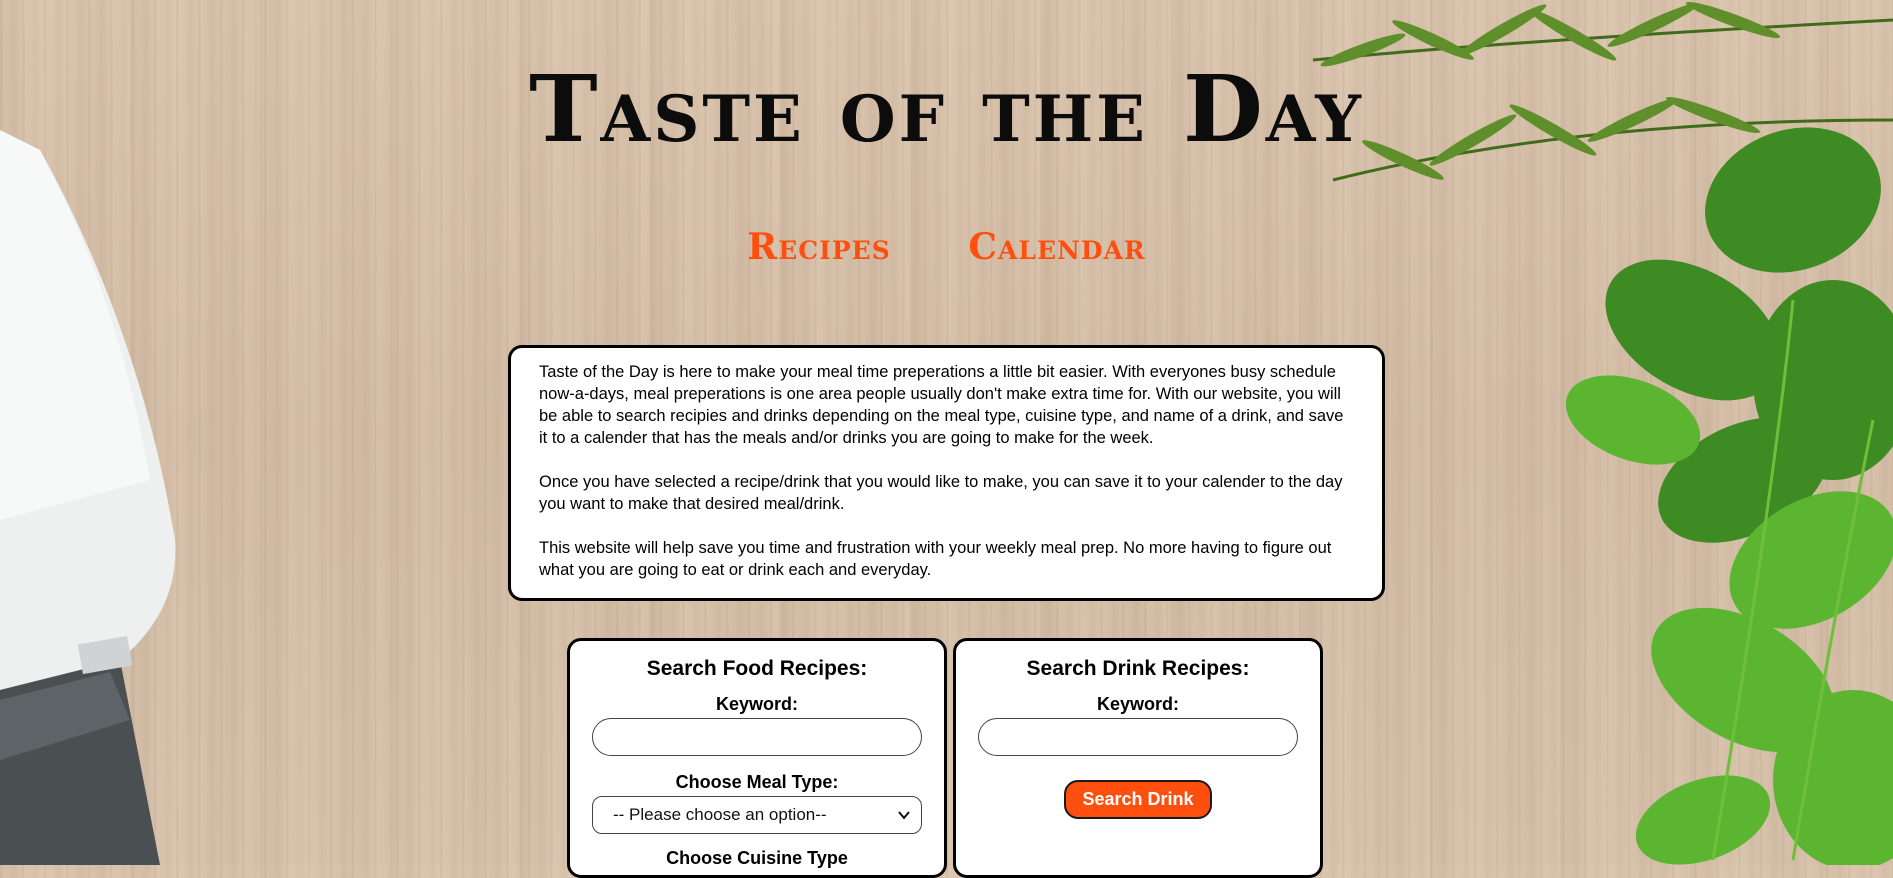 The height and width of the screenshot is (878, 1893). What do you see at coordinates (720, 814) in the screenshot?
I see `meal-type-selected-value: -- Please choose an option--` at bounding box center [720, 814].